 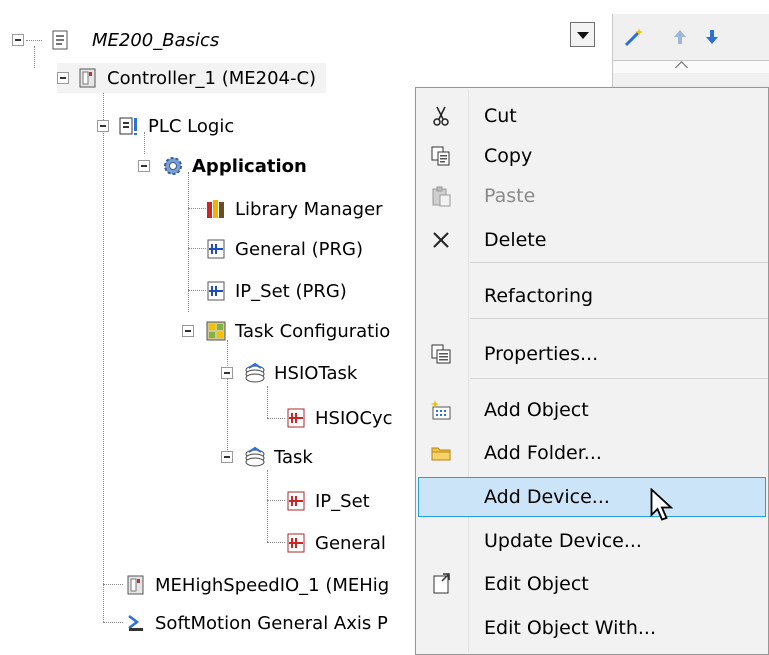 What do you see at coordinates (354, 418) in the screenshot?
I see `tree-item-label: HSIOCyc` at bounding box center [354, 418].